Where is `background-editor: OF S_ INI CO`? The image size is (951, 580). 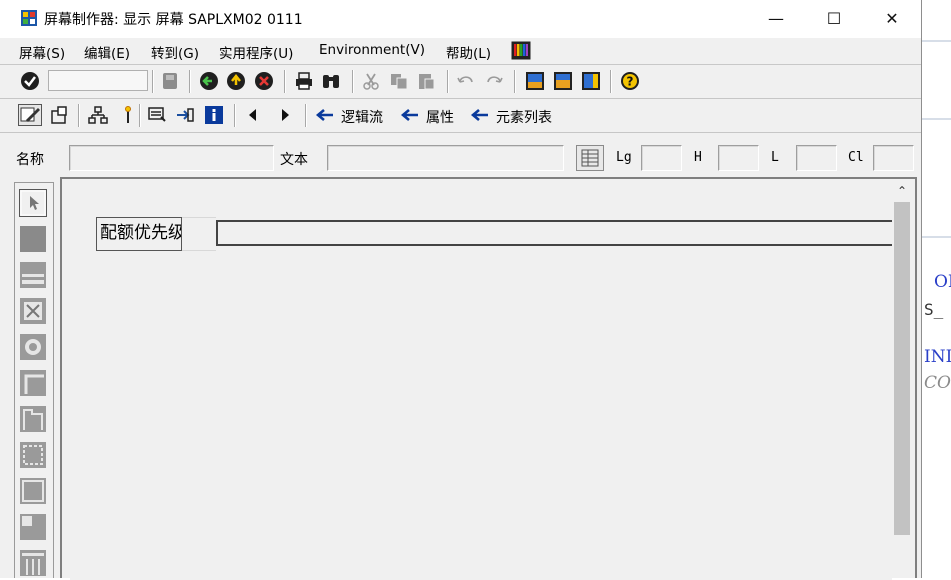 background-editor: OF S_ INI CO is located at coordinates (936, 289).